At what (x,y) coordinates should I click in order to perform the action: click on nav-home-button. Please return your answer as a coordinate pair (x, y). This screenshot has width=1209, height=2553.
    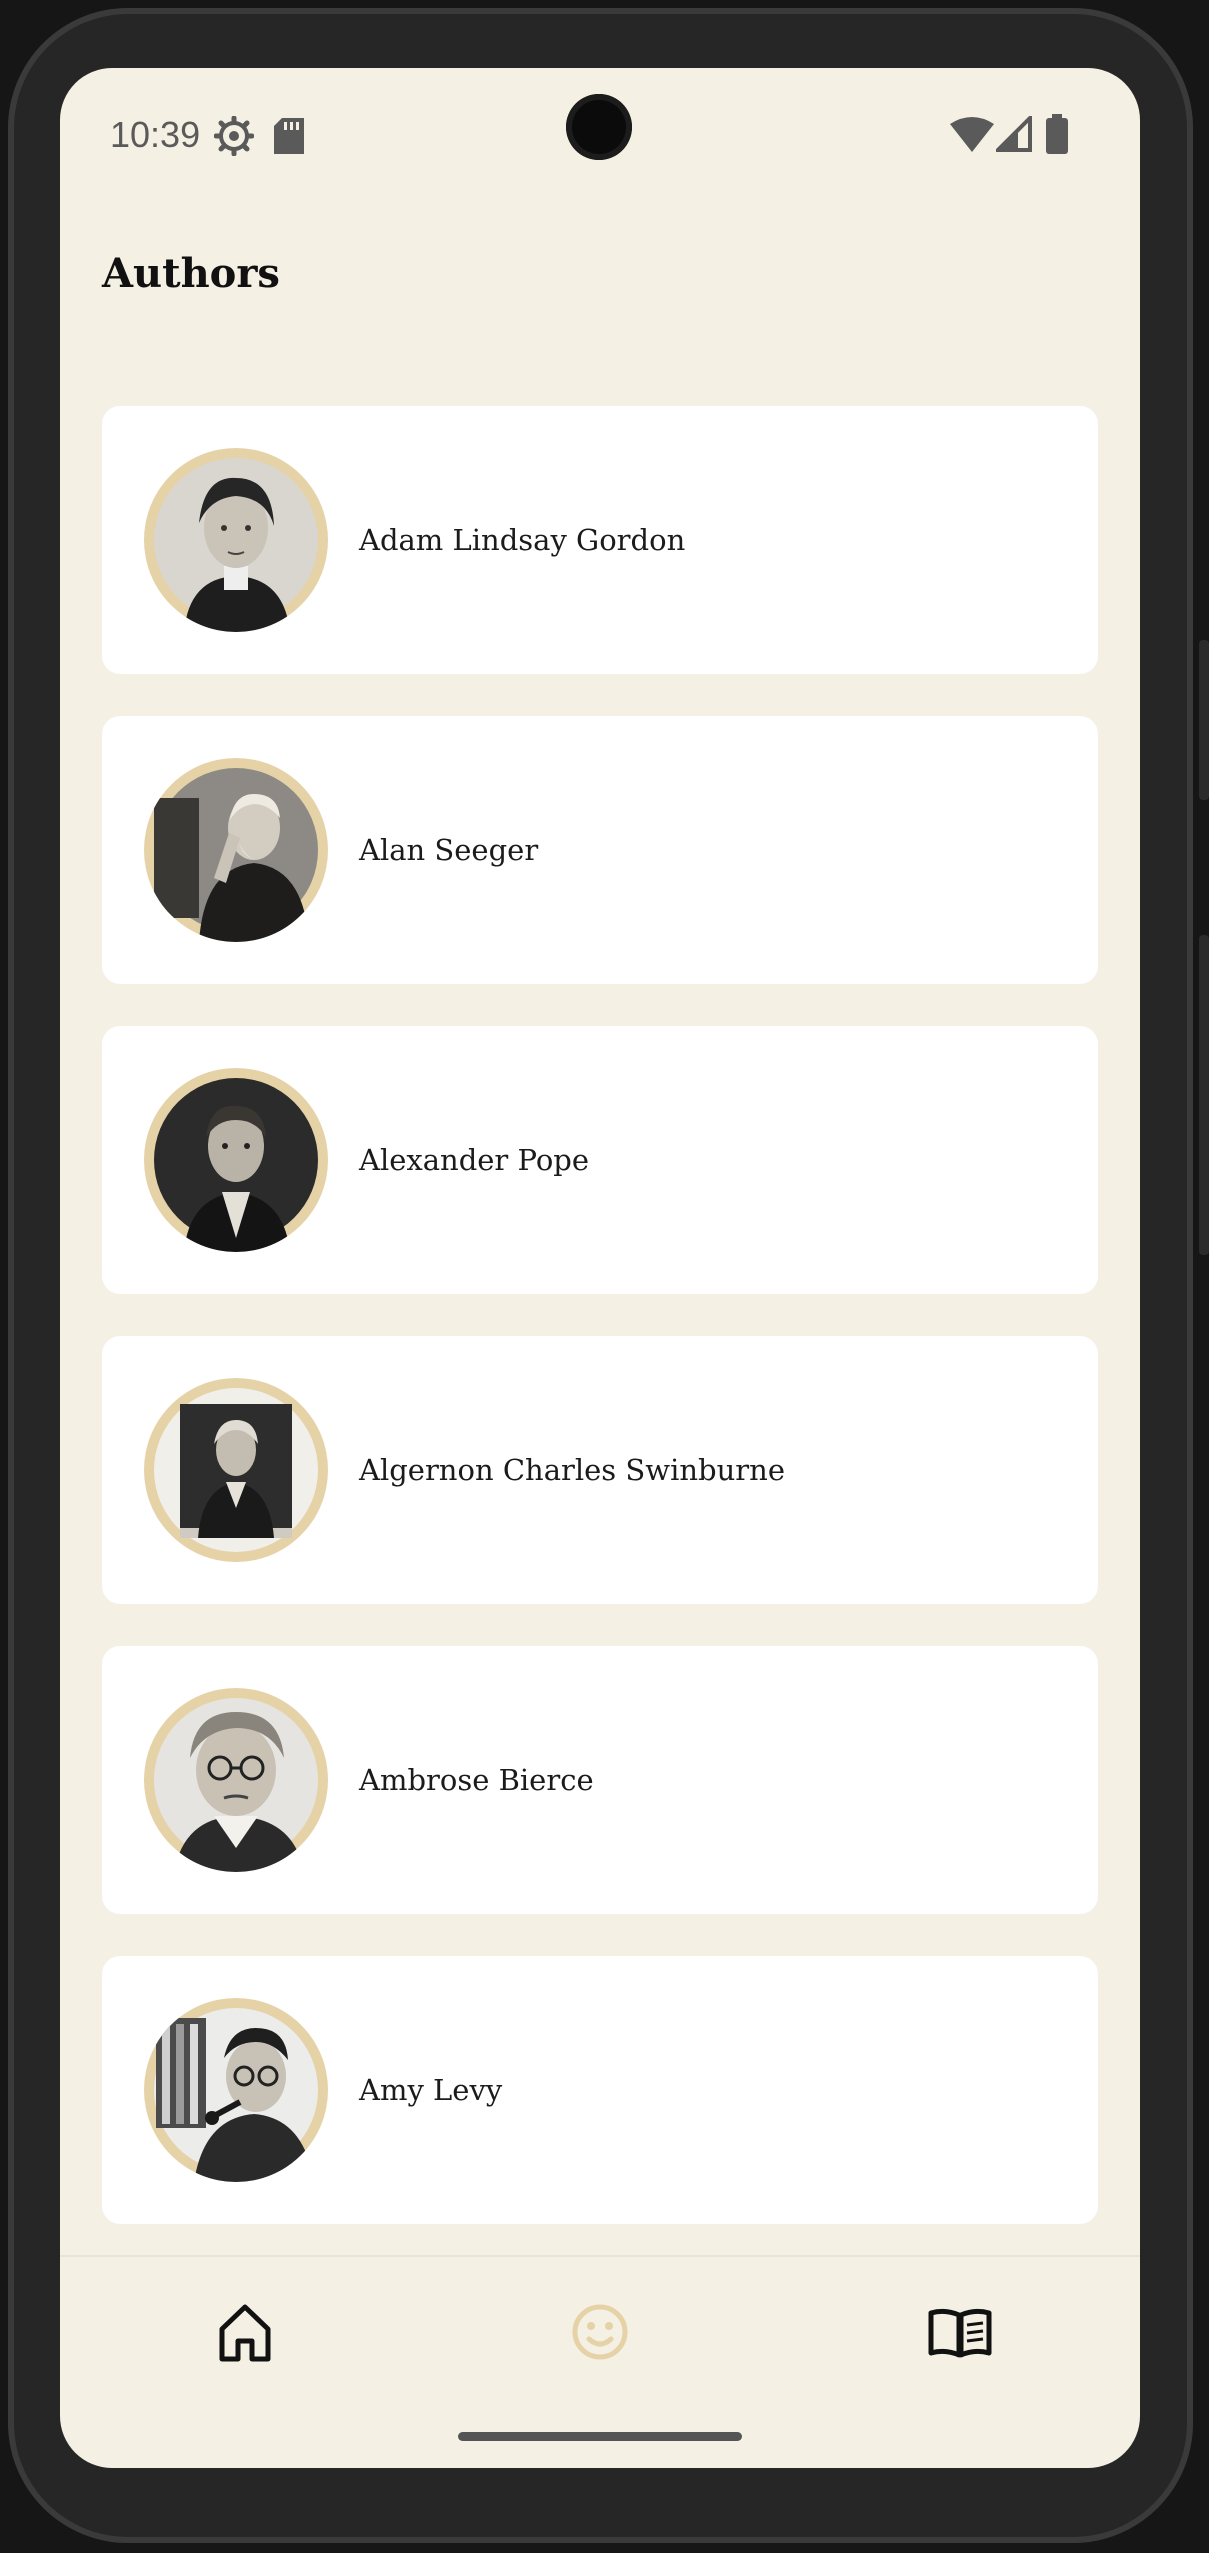
    Looking at the image, I should click on (245, 2332).